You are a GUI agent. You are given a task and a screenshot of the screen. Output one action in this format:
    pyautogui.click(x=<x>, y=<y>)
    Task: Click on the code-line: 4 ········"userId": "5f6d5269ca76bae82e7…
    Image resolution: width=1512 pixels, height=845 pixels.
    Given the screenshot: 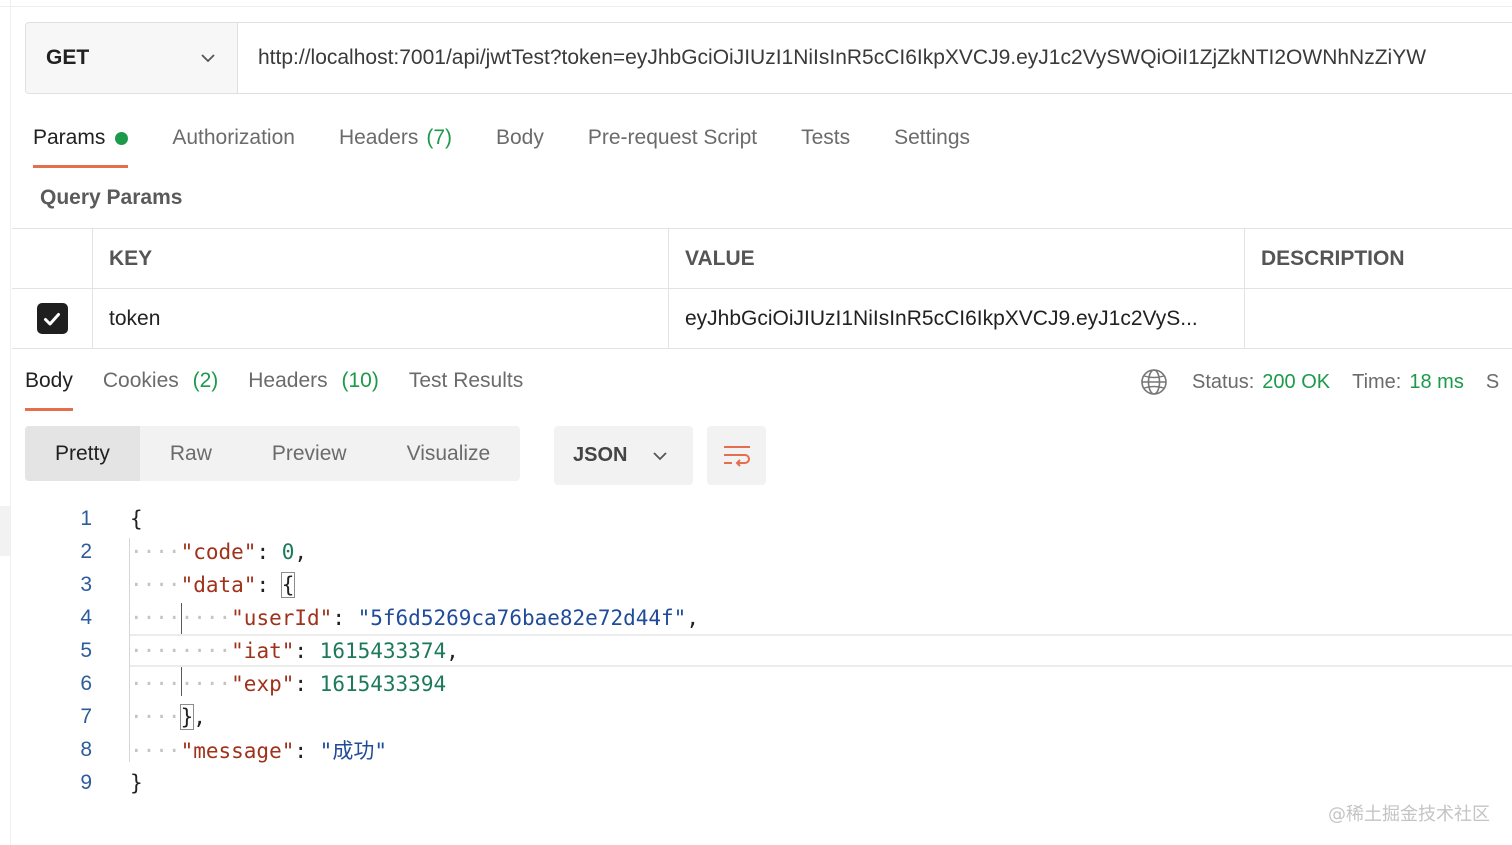 What is the action you would take?
    pyautogui.click(x=756, y=617)
    